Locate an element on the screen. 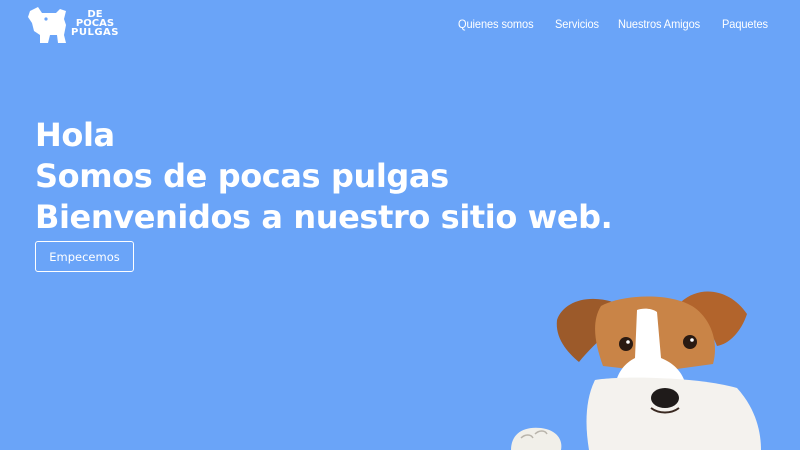 The width and height of the screenshot is (800, 450). nav-link-nuestros-amigos: Nuestros Amigos is located at coordinates (659, 24).